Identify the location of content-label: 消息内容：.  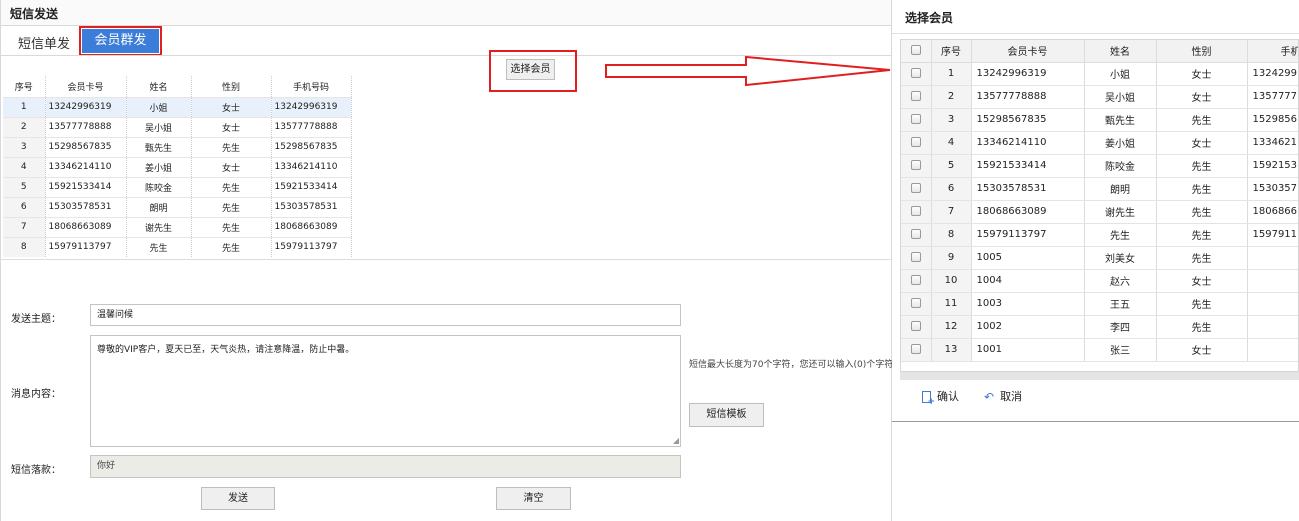
(36, 394).